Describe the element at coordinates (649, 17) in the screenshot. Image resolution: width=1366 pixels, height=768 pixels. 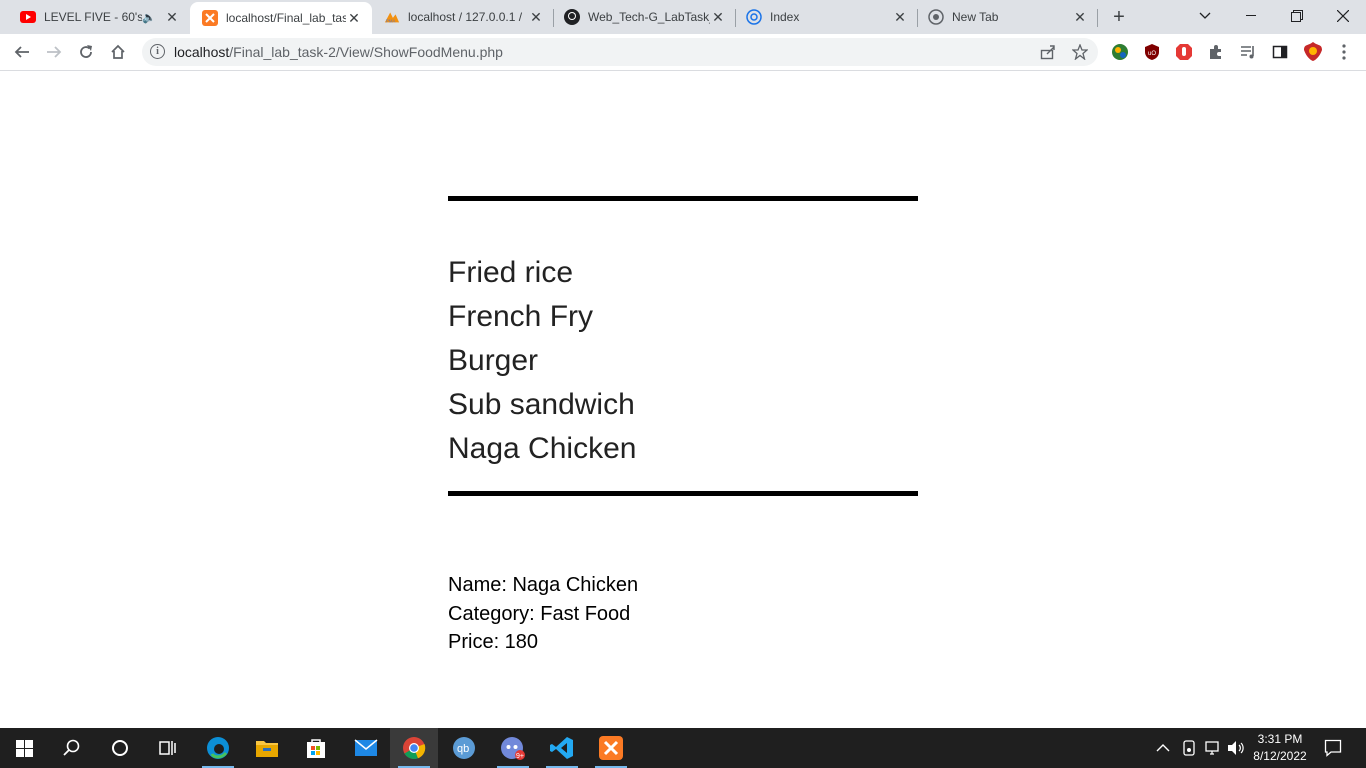
I see `tab-title: Web_Tech-G_LabTask_` at that location.